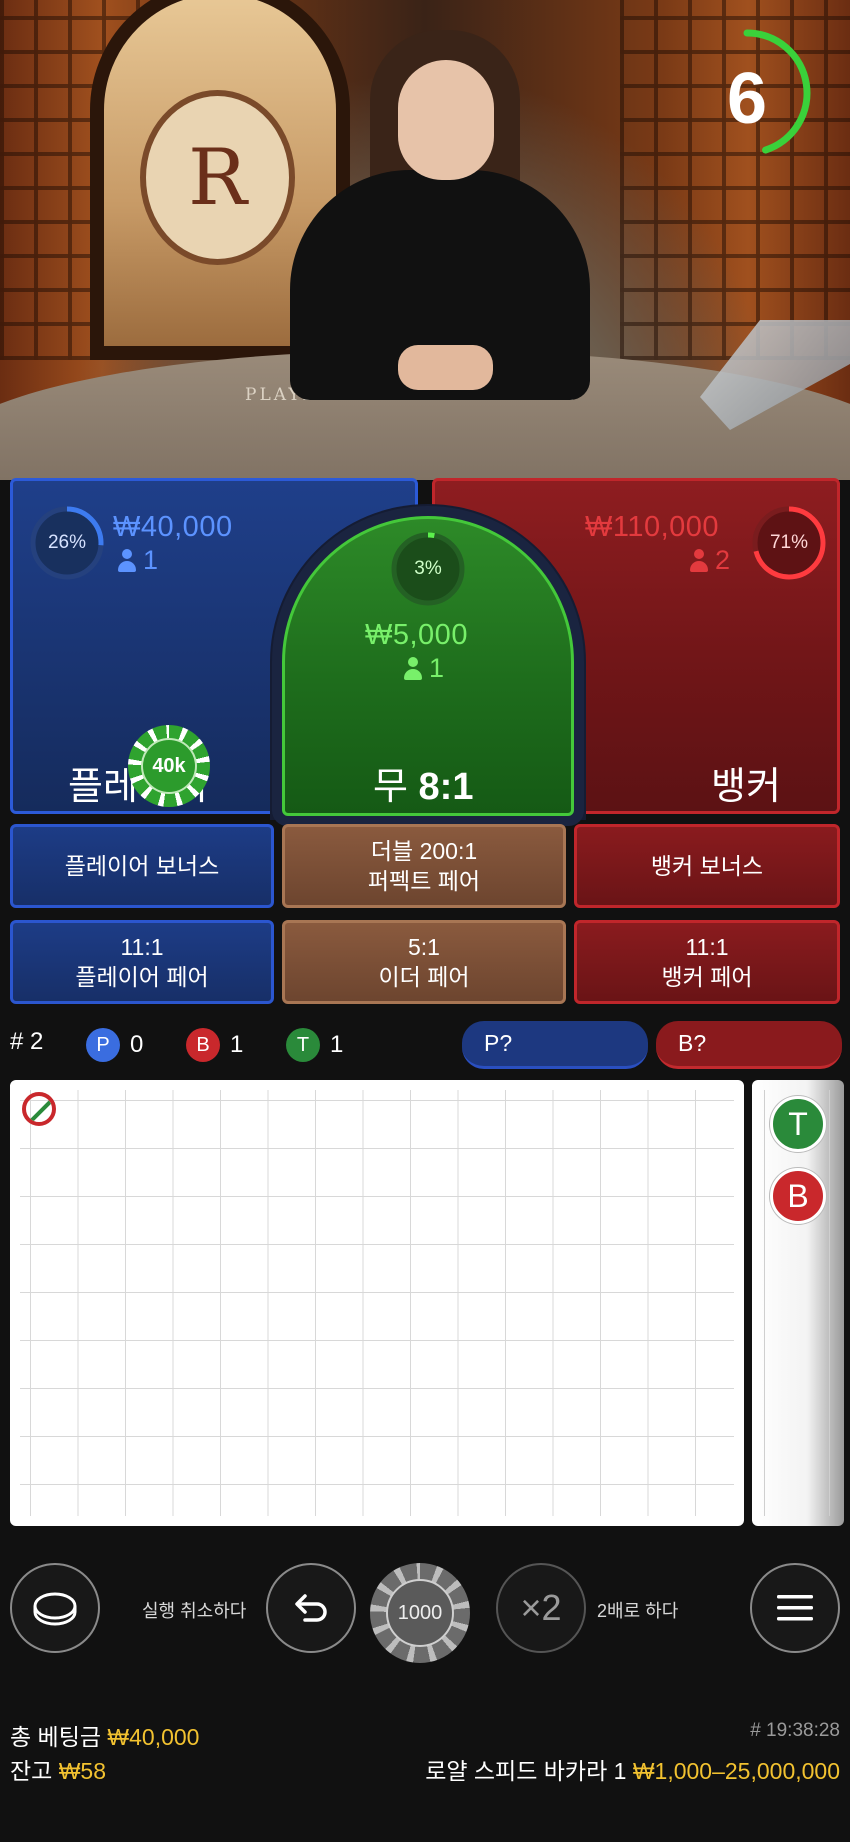  I want to click on table-view-icon, so click(55, 1609).